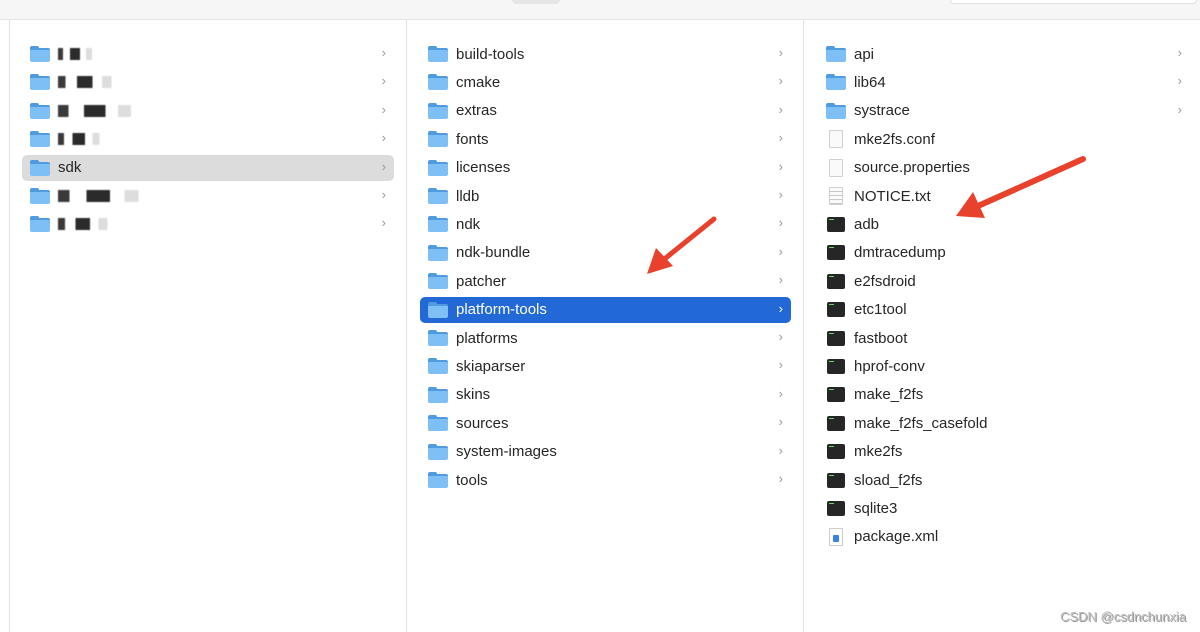 The height and width of the screenshot is (632, 1200). I want to click on arrow-to-platform-tools, so click(682, 245).